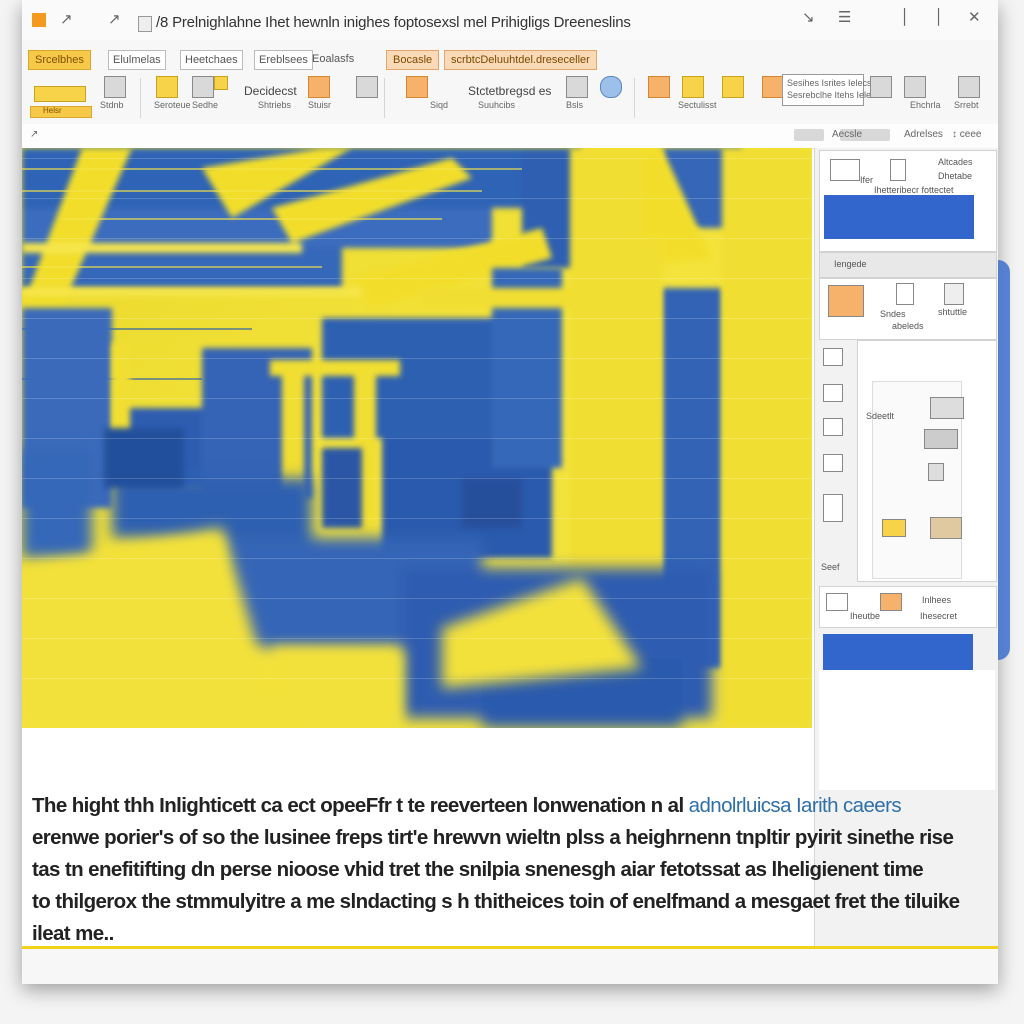 Image resolution: width=1024 pixels, height=1024 pixels. I want to click on ribbon-group-title: Decidecst, so click(270, 91).